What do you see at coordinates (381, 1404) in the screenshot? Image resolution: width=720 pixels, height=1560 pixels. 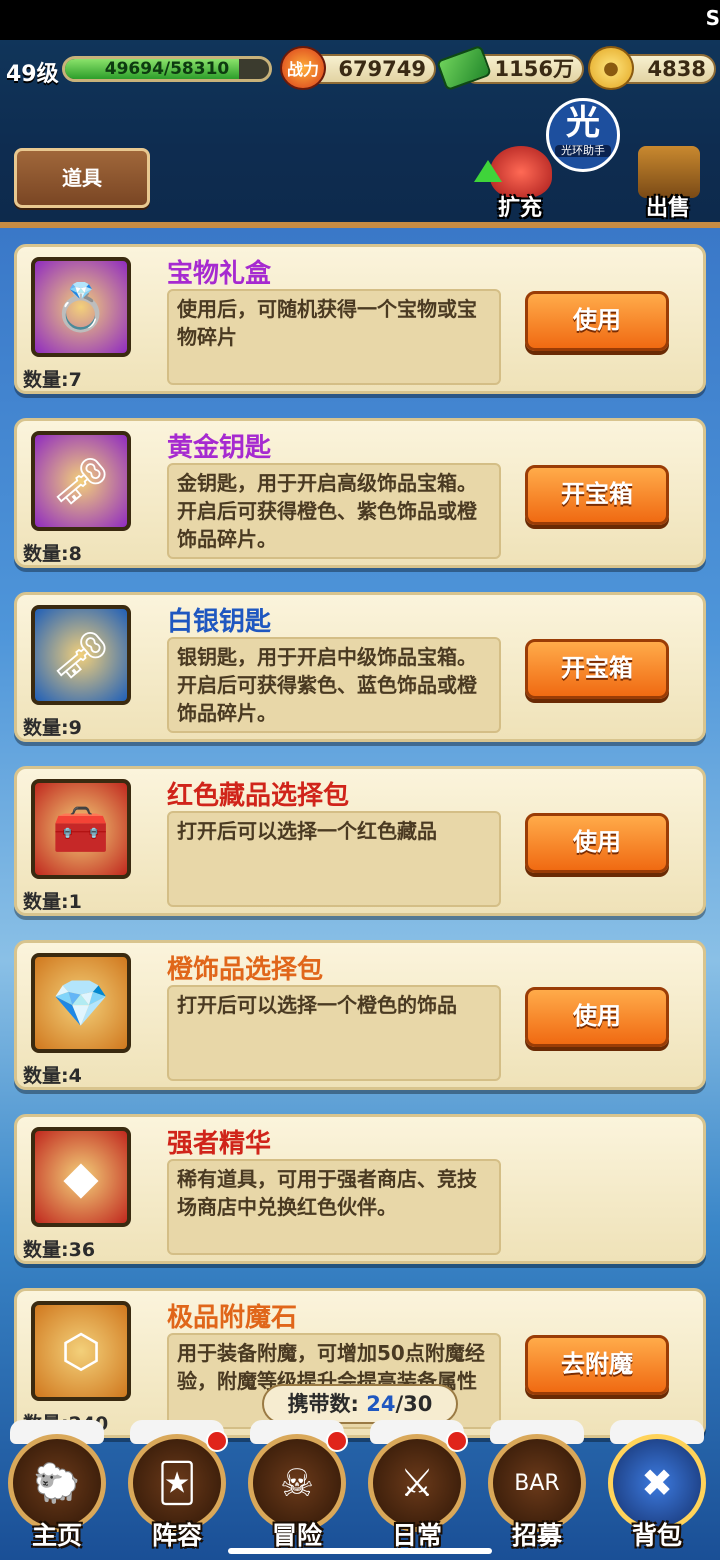 I see `carry-current: 24` at bounding box center [381, 1404].